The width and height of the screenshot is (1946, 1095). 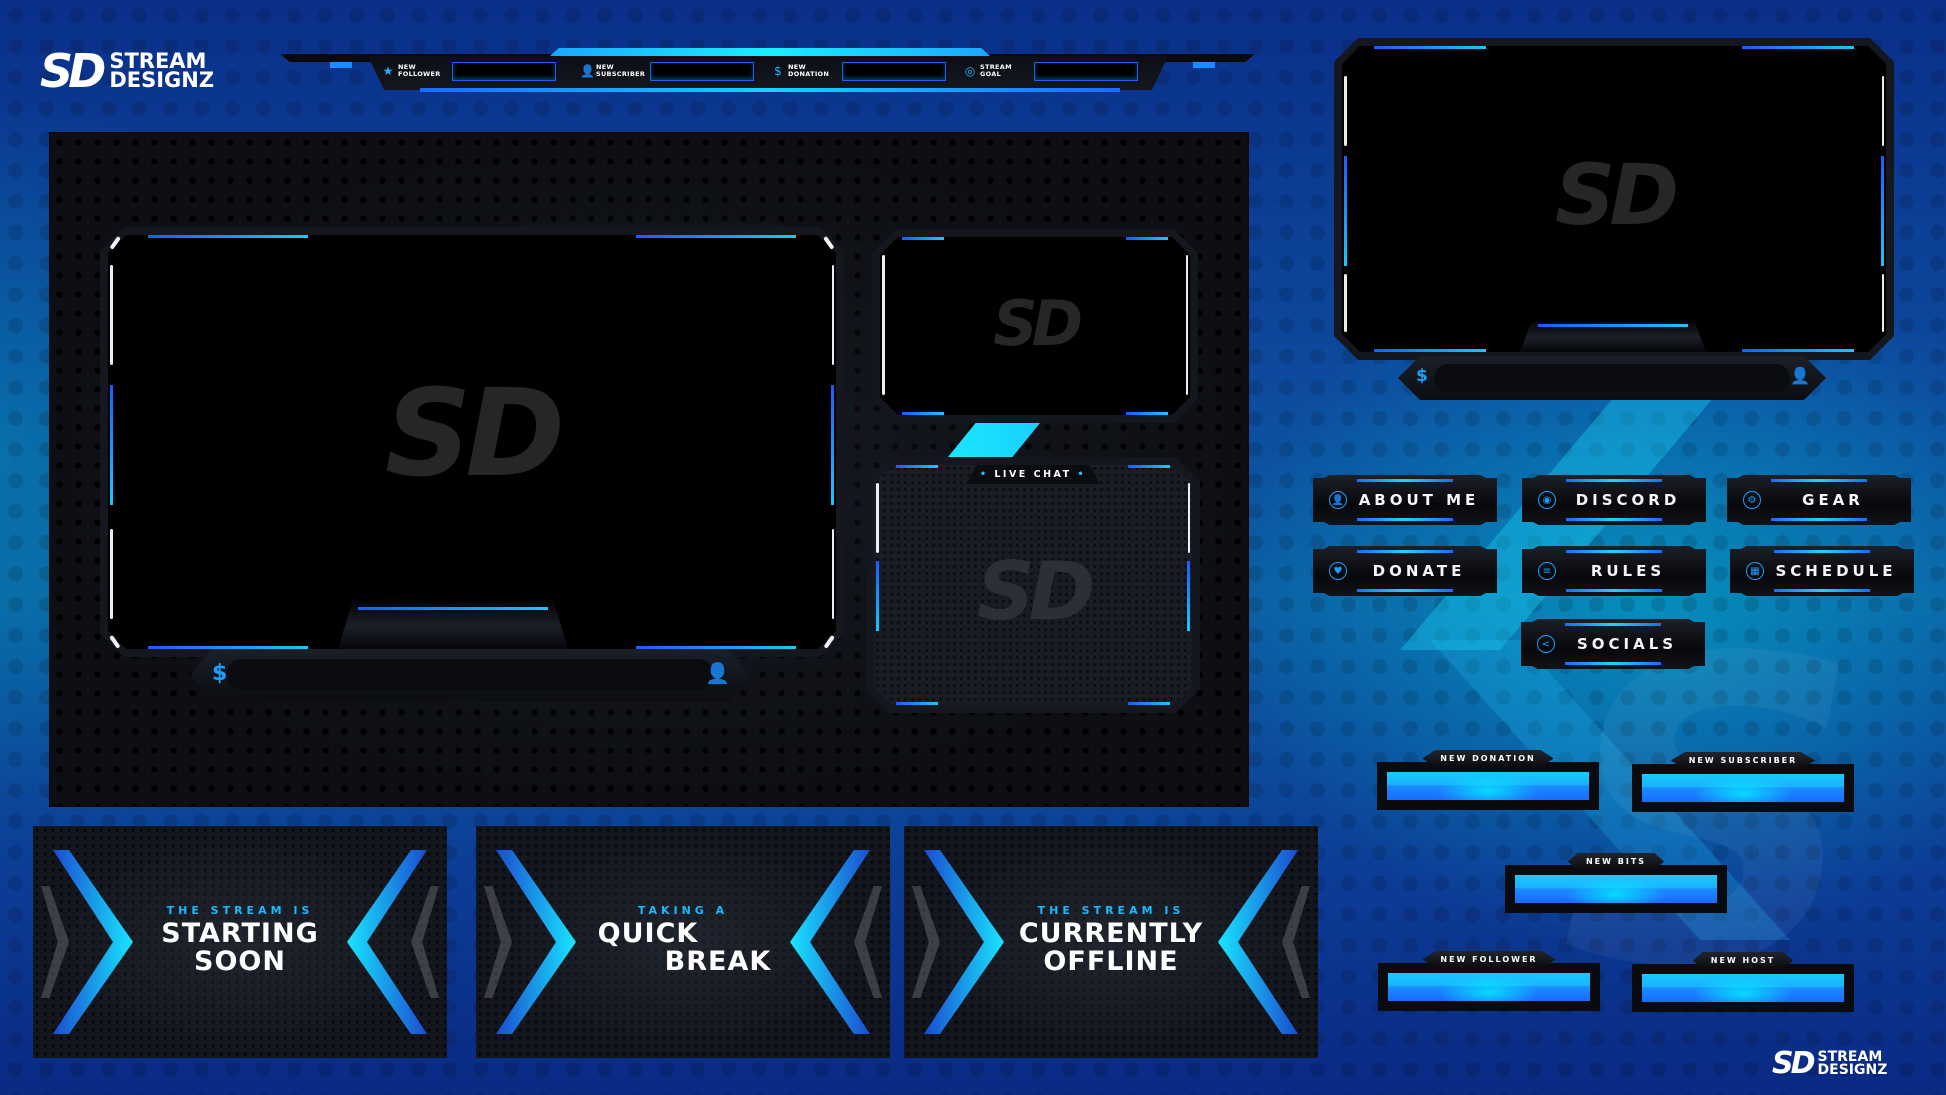 I want to click on alert-label: NEW SUBSCRIBER, so click(x=1743, y=760).